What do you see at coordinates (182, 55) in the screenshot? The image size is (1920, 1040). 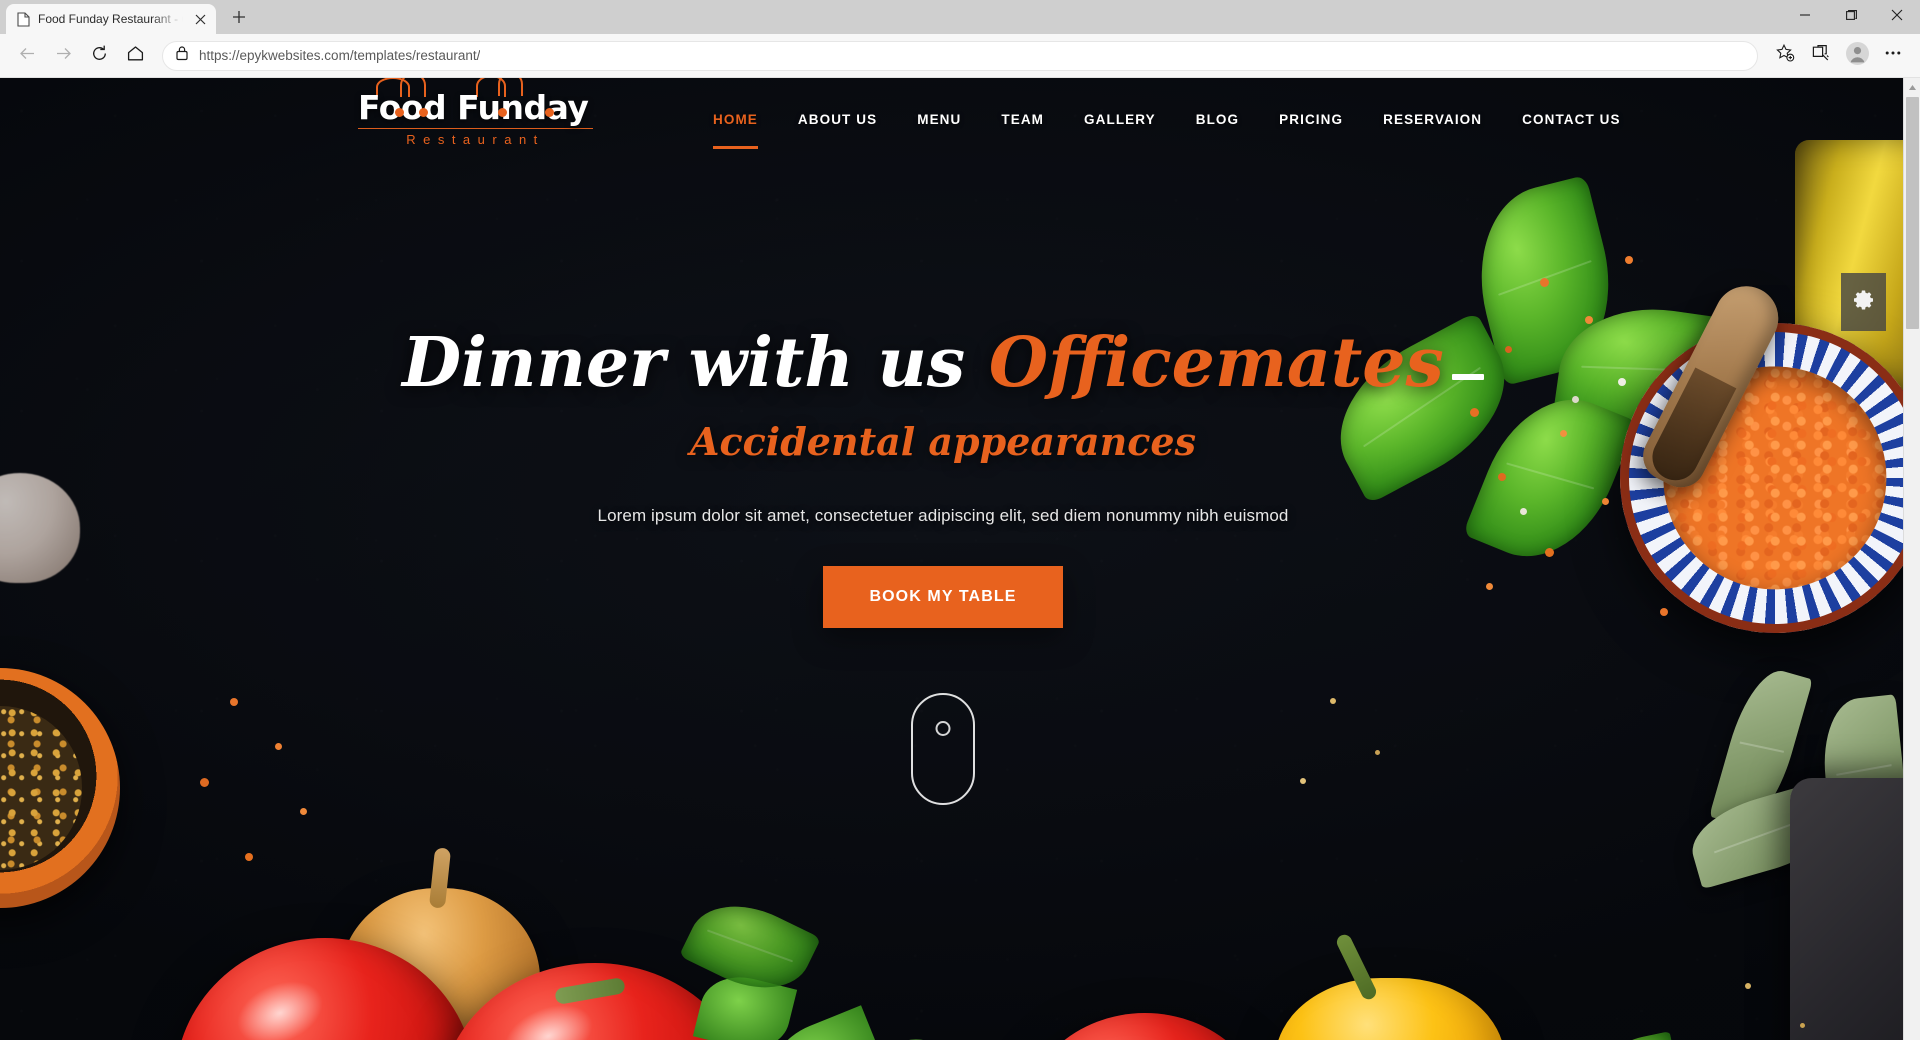 I see `lock-icon` at bounding box center [182, 55].